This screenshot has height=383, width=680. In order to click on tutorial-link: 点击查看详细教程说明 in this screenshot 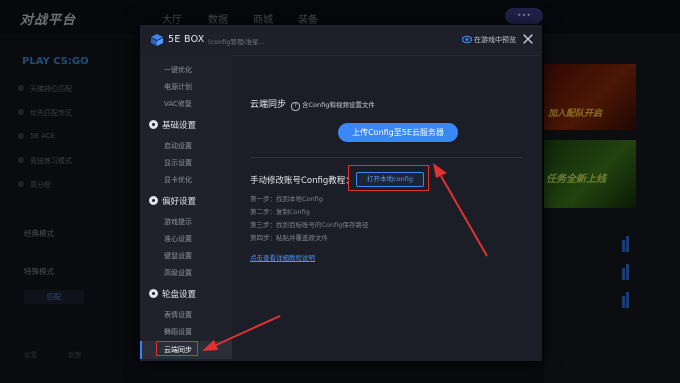, I will do `click(282, 257)`.